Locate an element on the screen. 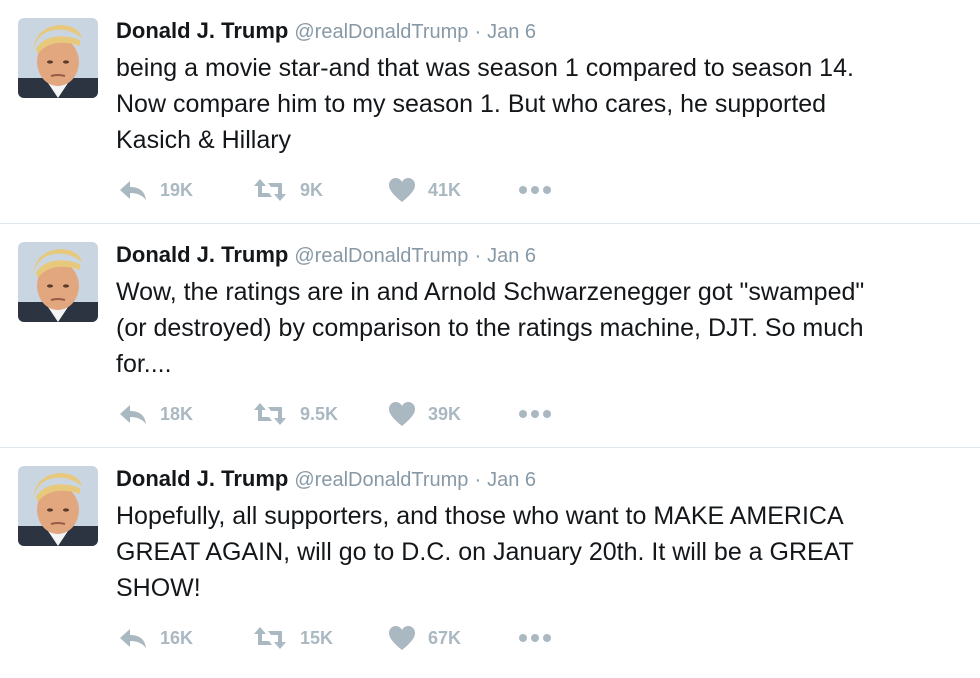 The height and width of the screenshot is (678, 980). like-button: 41K is located at coordinates (424, 190).